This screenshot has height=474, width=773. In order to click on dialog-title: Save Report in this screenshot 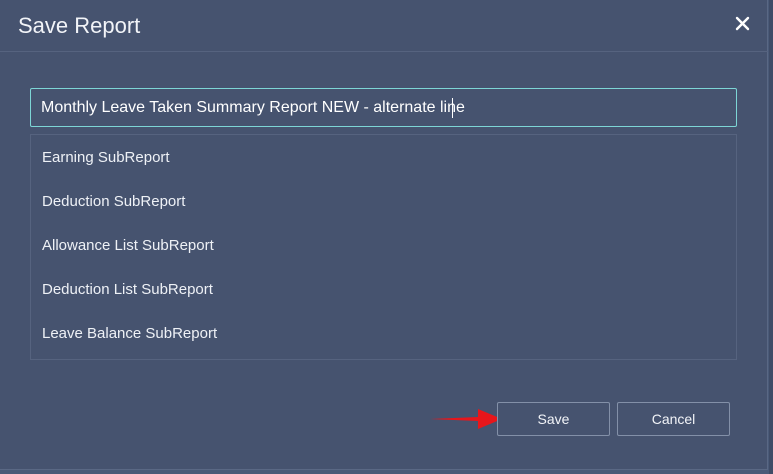, I will do `click(79, 25)`.